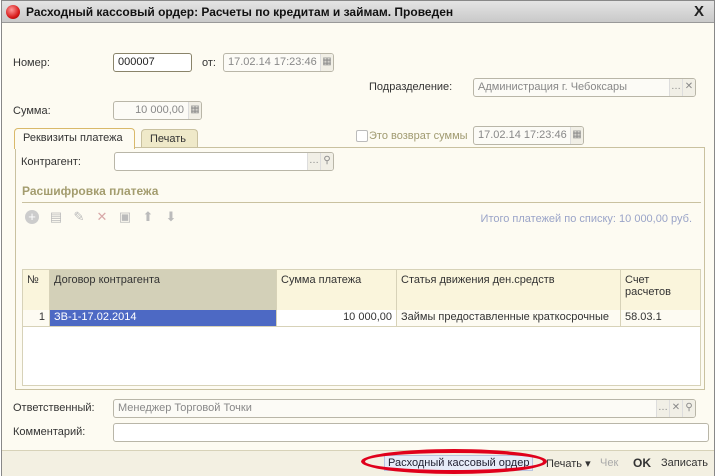 This screenshot has height=476, width=716. I want to click on cell-contract: ЗВ-1-17.02.2014, so click(163, 318).